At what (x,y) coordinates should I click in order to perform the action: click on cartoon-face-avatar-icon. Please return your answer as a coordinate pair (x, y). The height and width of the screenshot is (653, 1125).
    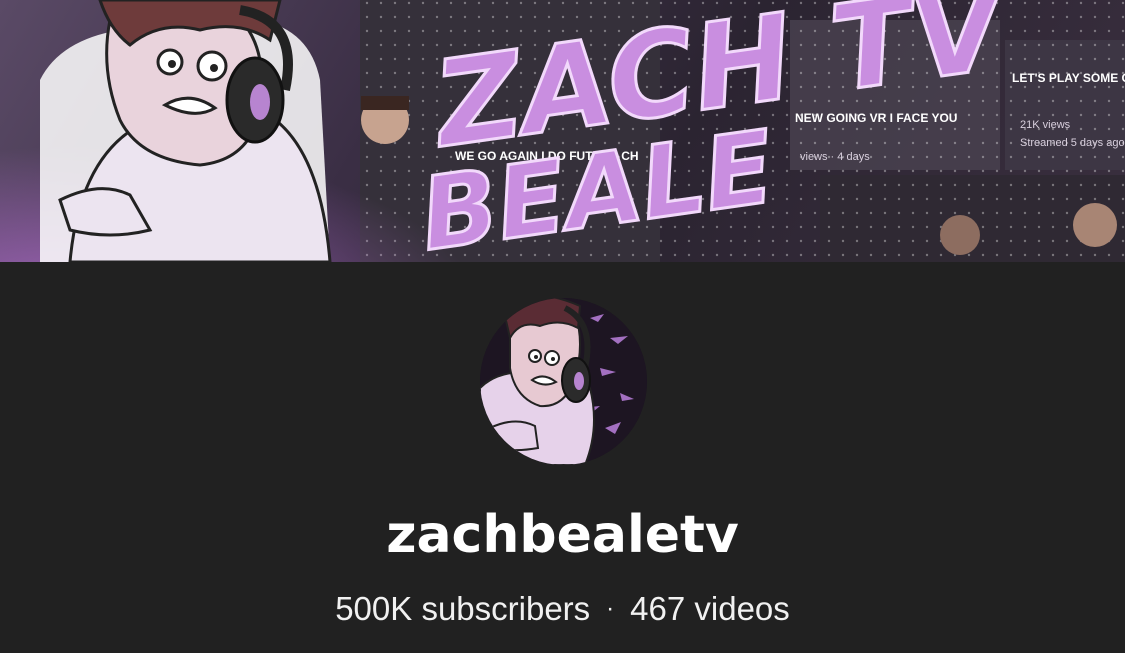
    Looking at the image, I should click on (563, 381).